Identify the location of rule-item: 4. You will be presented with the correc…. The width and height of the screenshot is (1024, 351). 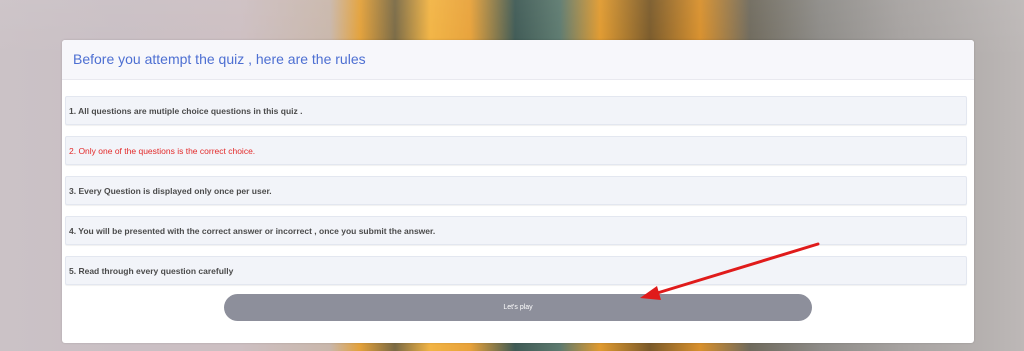
(516, 230).